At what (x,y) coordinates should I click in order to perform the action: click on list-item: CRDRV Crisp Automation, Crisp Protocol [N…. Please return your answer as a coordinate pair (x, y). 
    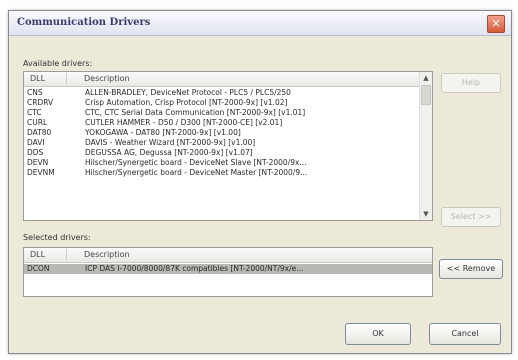
    Looking at the image, I should click on (222, 103).